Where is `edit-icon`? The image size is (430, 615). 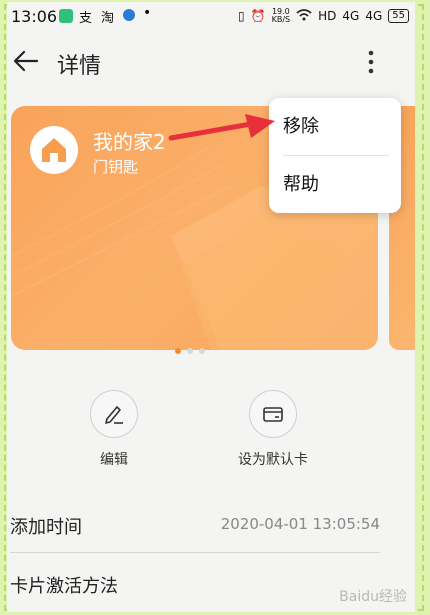 edit-icon is located at coordinates (114, 414).